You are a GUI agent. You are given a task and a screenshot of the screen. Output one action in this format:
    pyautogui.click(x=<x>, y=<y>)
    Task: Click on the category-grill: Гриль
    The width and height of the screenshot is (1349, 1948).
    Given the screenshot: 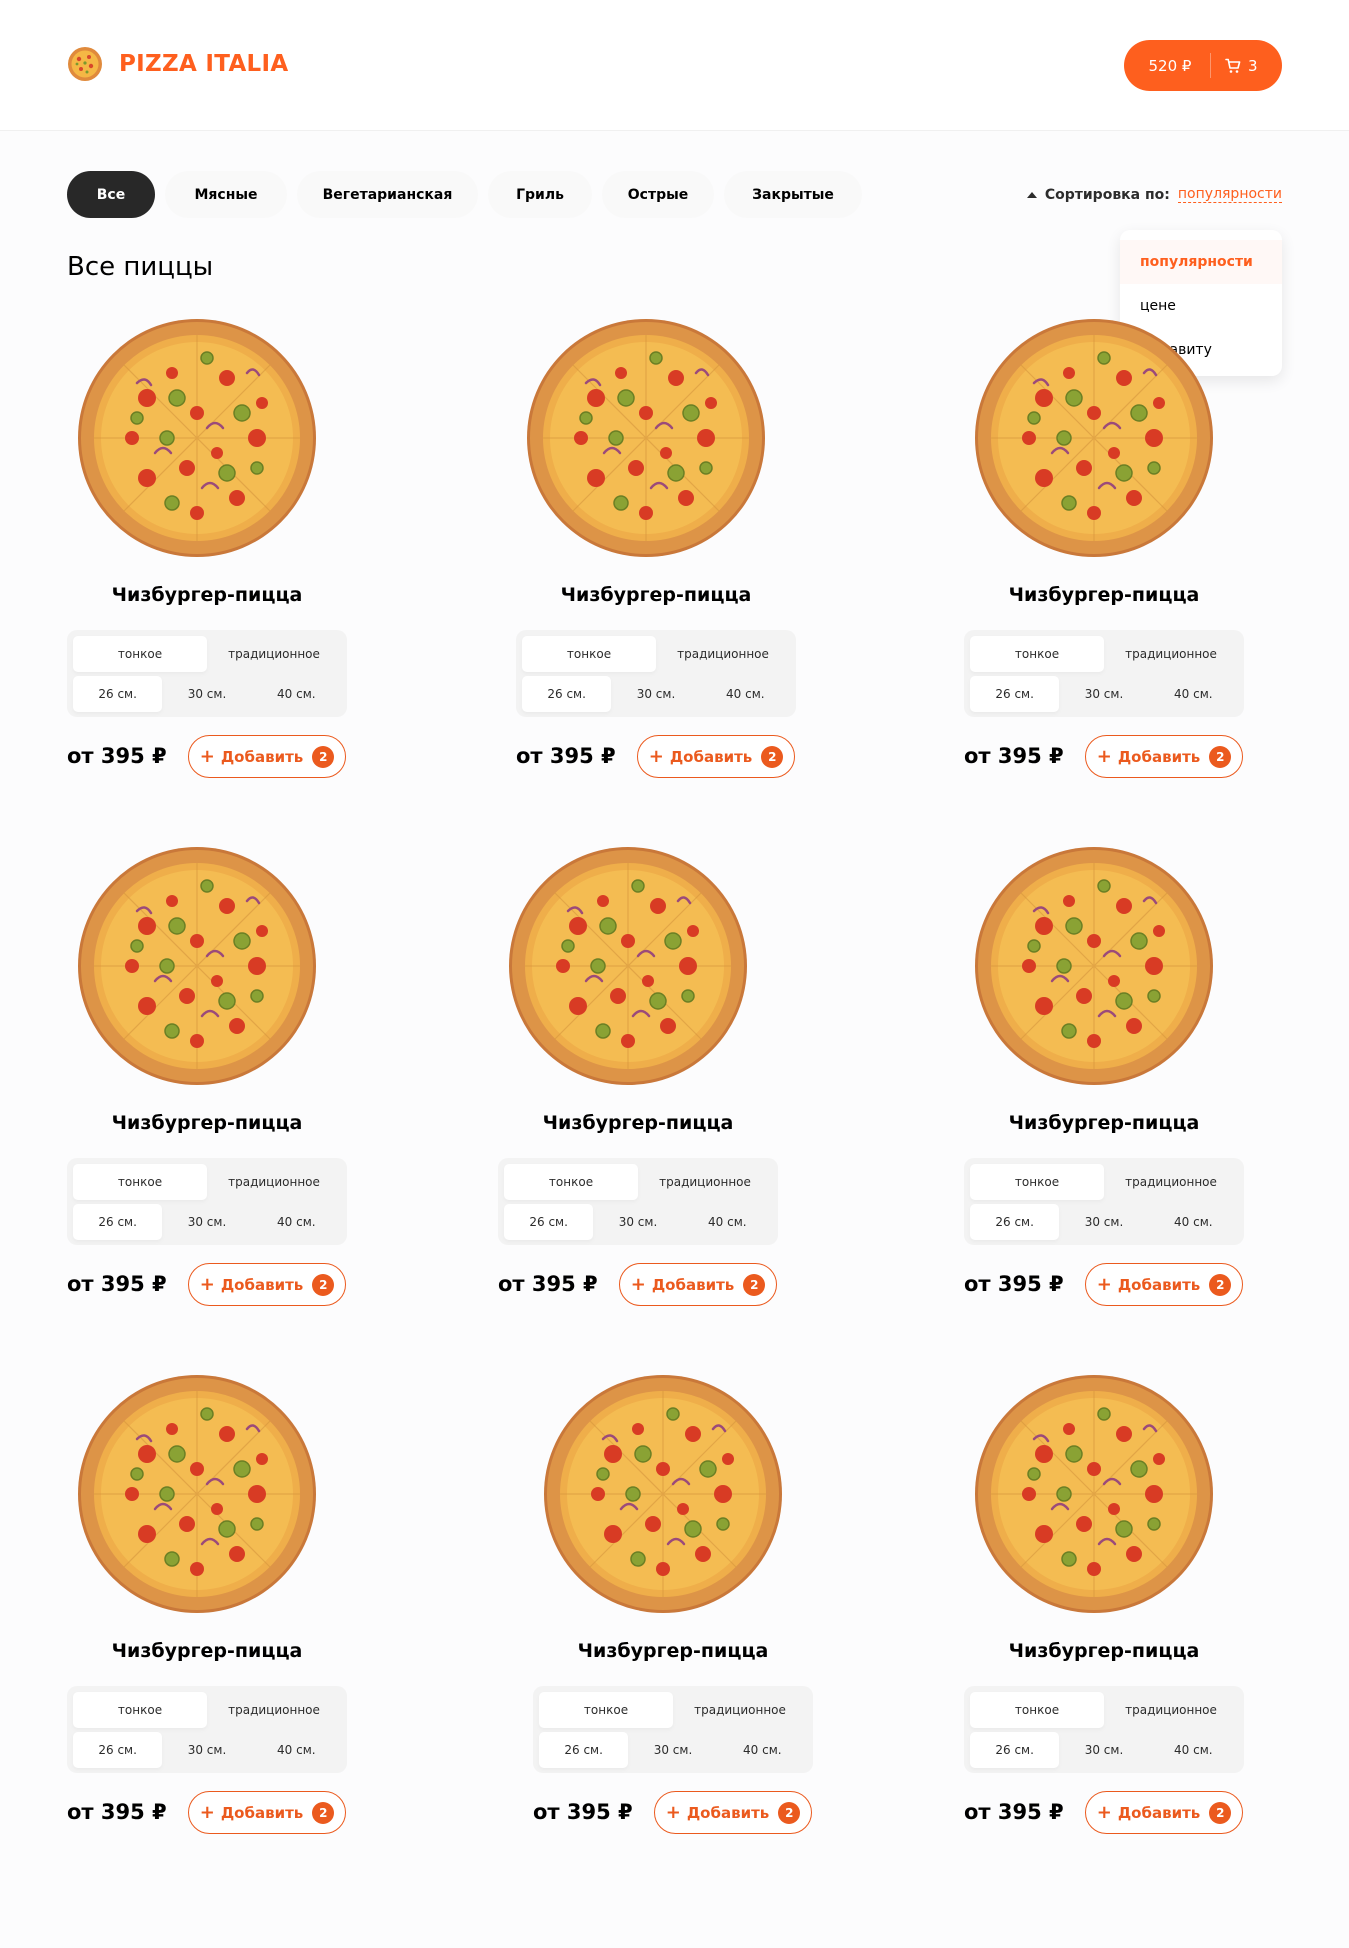 What is the action you would take?
    pyautogui.click(x=540, y=194)
    